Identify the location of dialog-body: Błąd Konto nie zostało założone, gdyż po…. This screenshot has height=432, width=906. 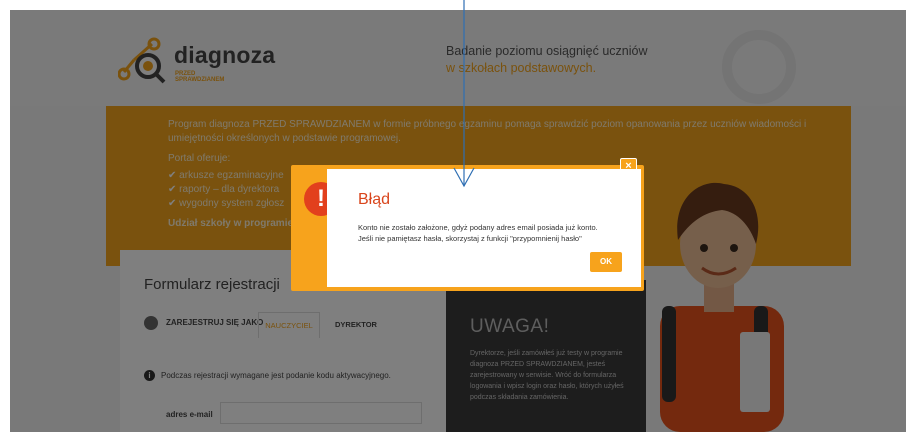
(484, 228).